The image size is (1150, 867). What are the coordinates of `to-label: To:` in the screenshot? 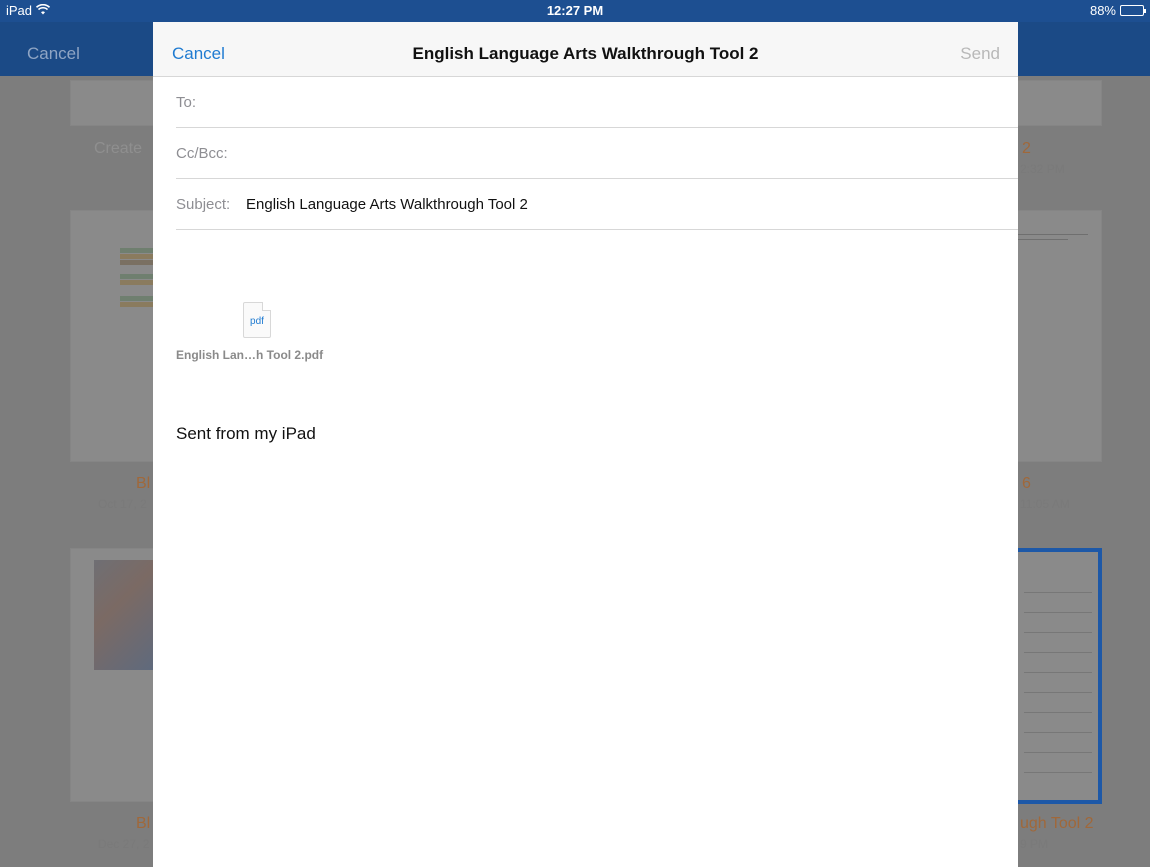 It's located at (186, 102).